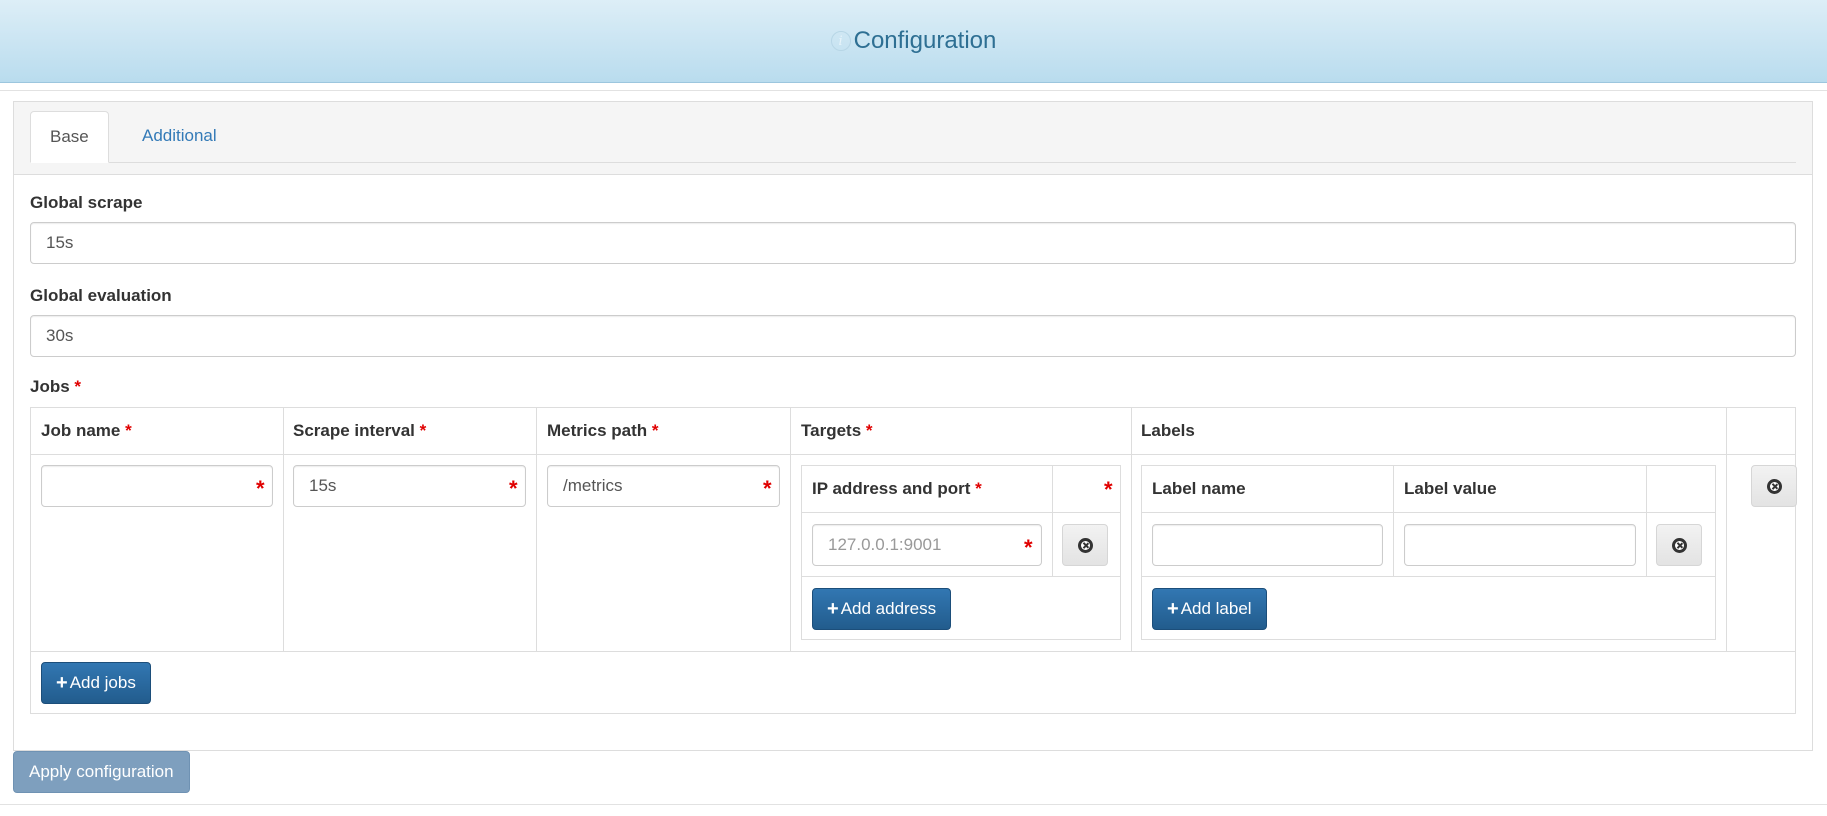  Describe the element at coordinates (102, 682) in the screenshot. I see `add-jobs-label: Add jobs` at that location.